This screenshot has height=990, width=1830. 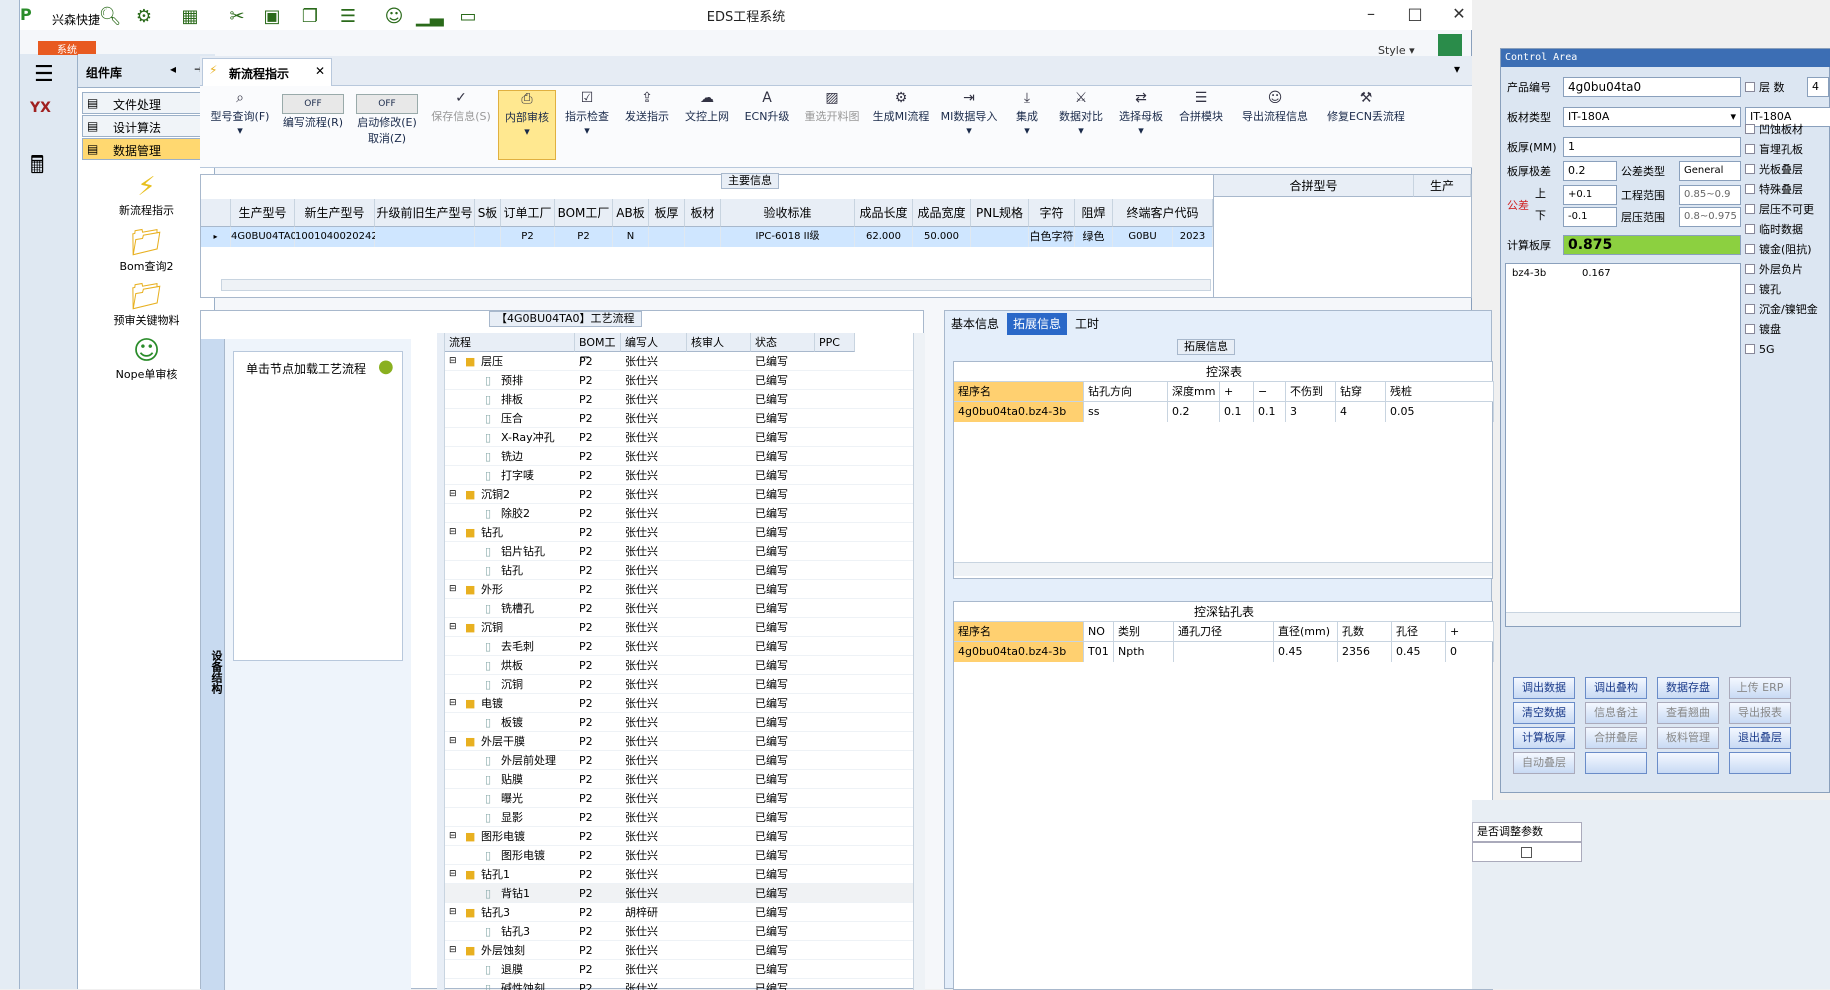 I want to click on upload-button: ☁ 文控上网, so click(x=707, y=125).